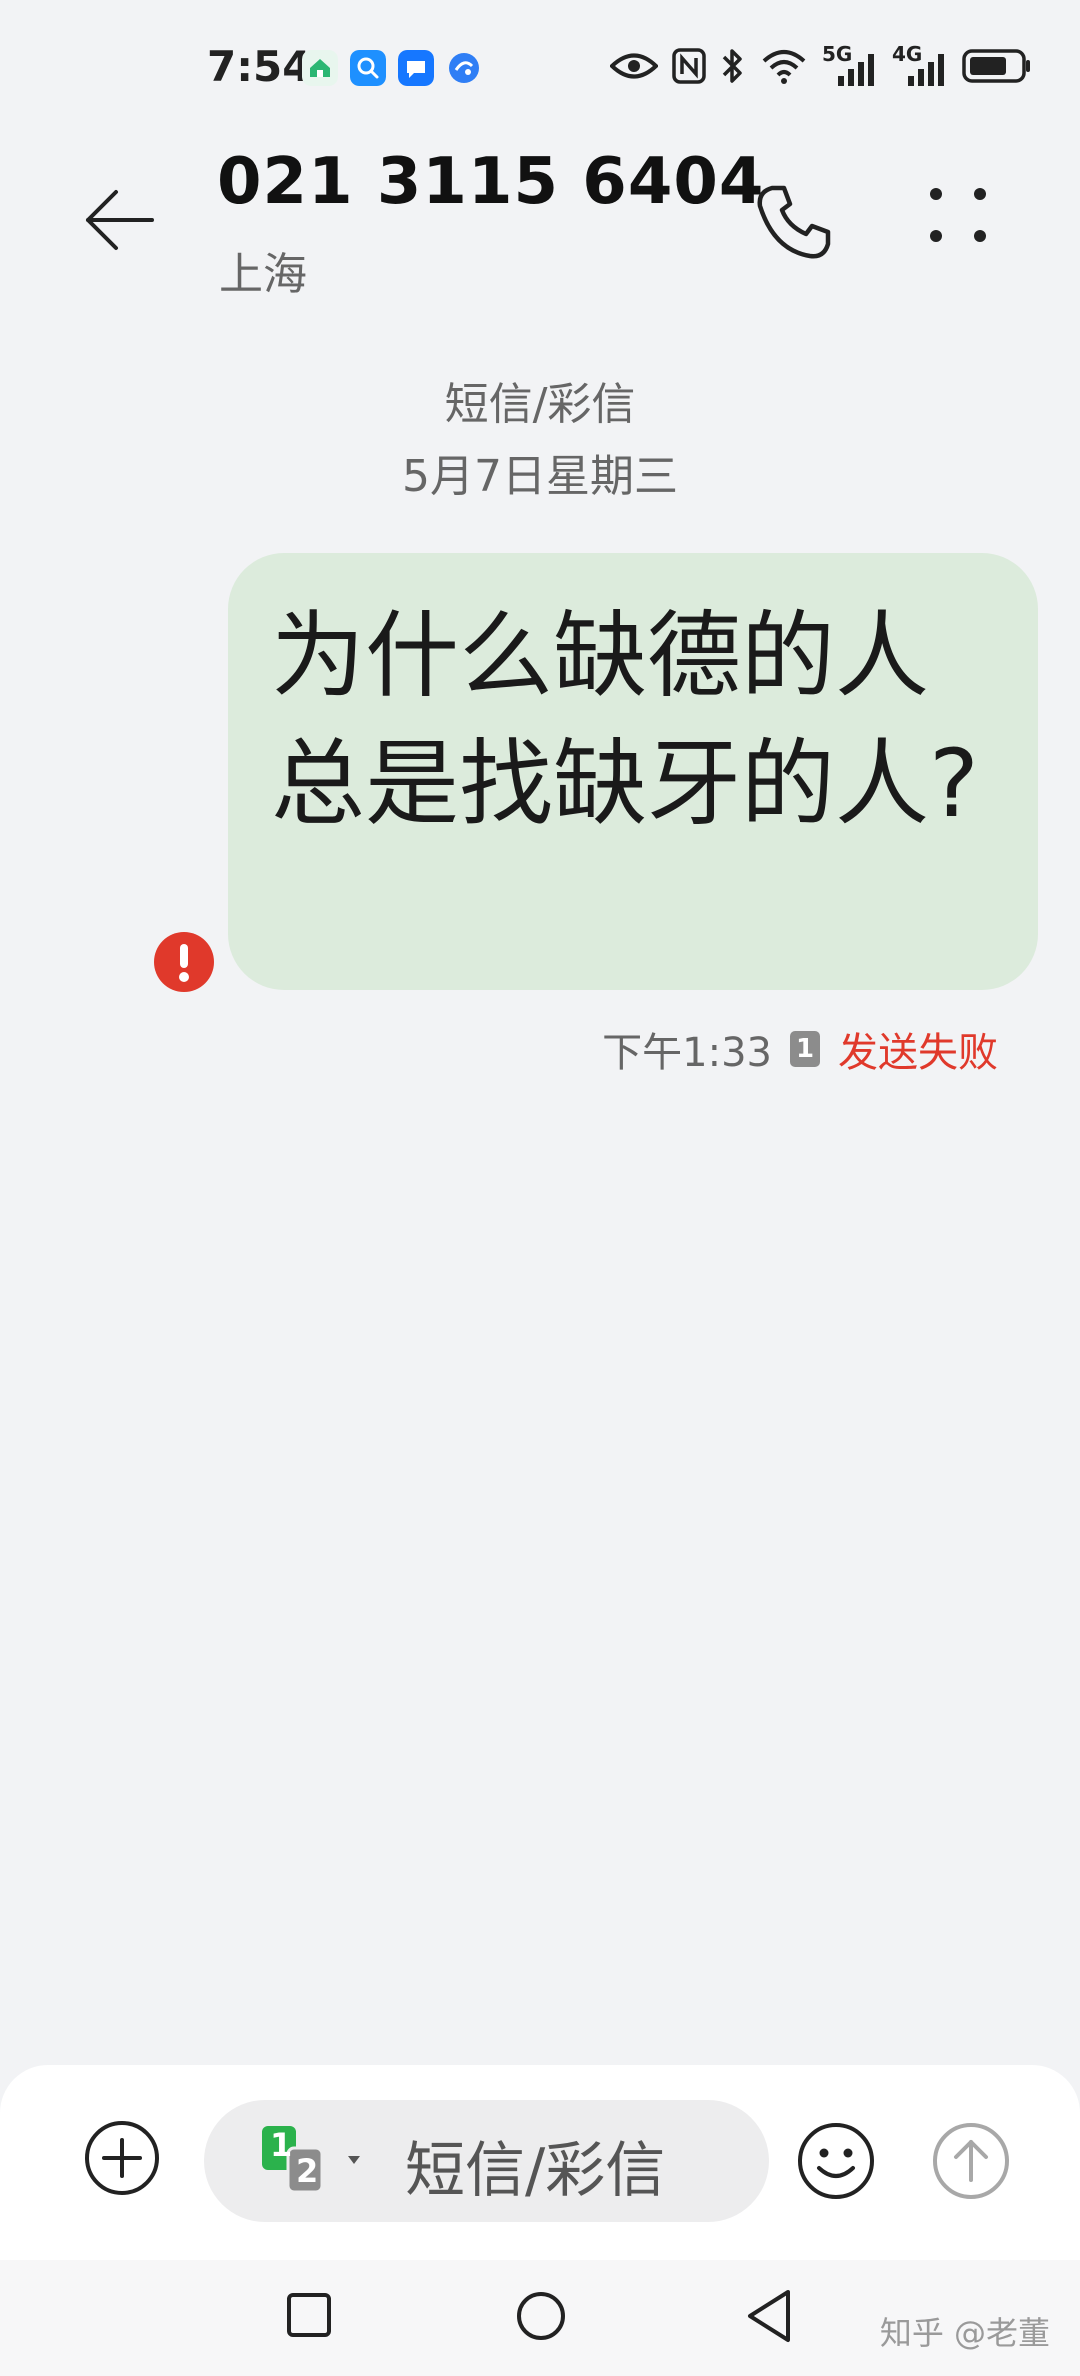  I want to click on chevron-down-icon, so click(354, 2160).